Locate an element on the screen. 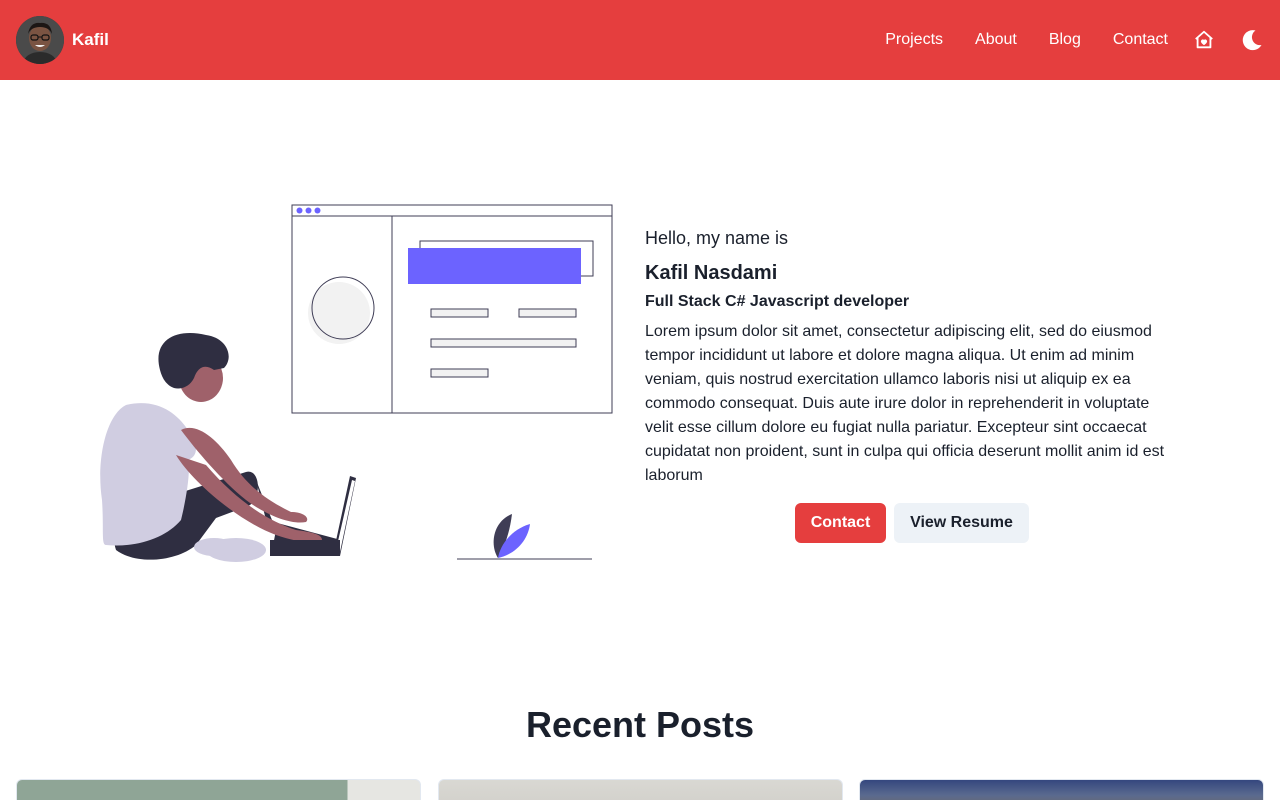  brand-link: Kafil is located at coordinates (62, 40).